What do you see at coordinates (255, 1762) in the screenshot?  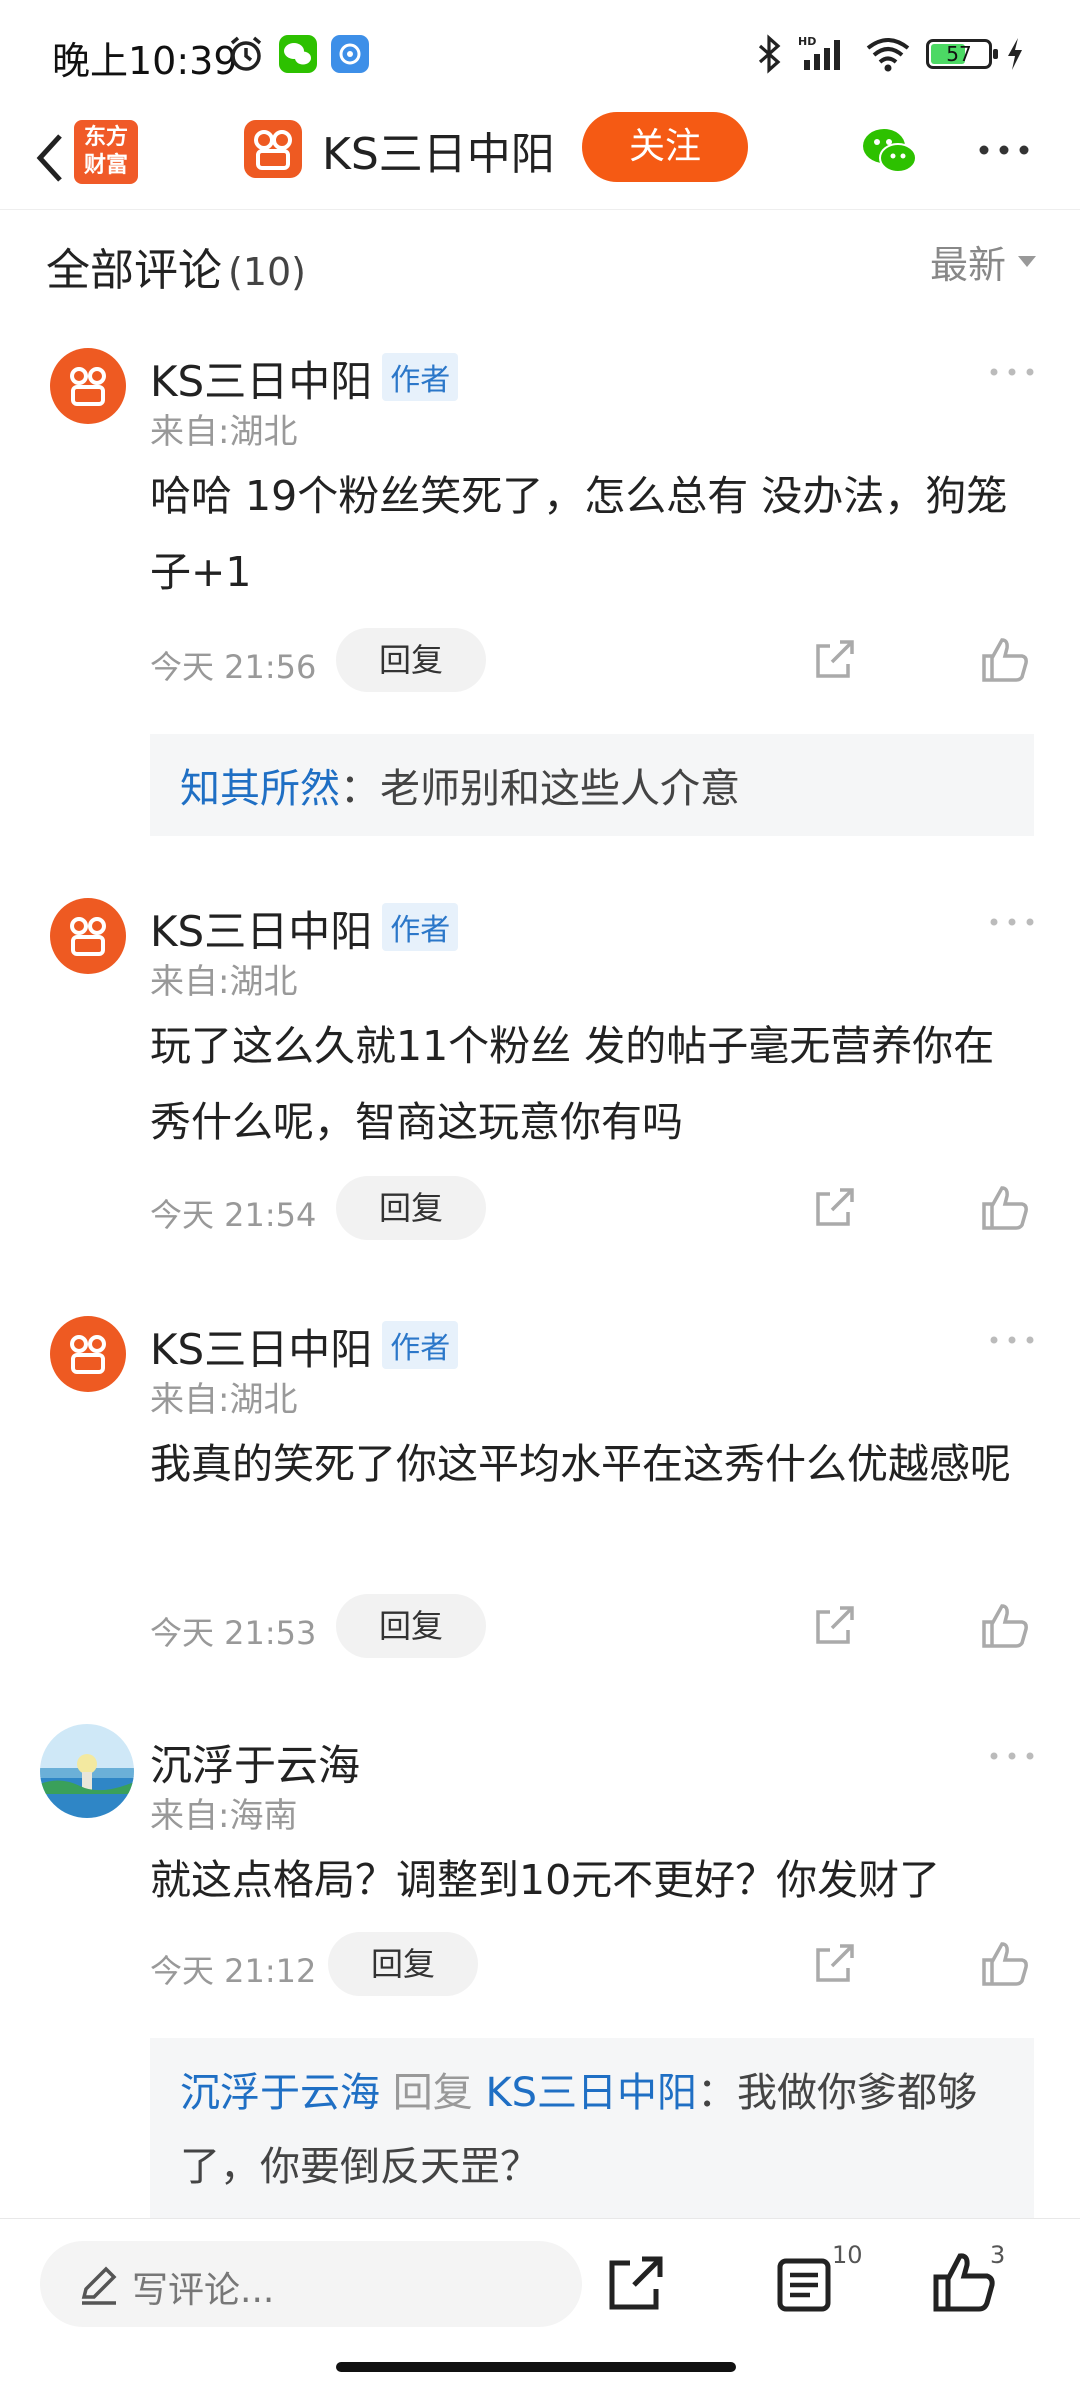 I see `comment-author: 沉浮于云海` at bounding box center [255, 1762].